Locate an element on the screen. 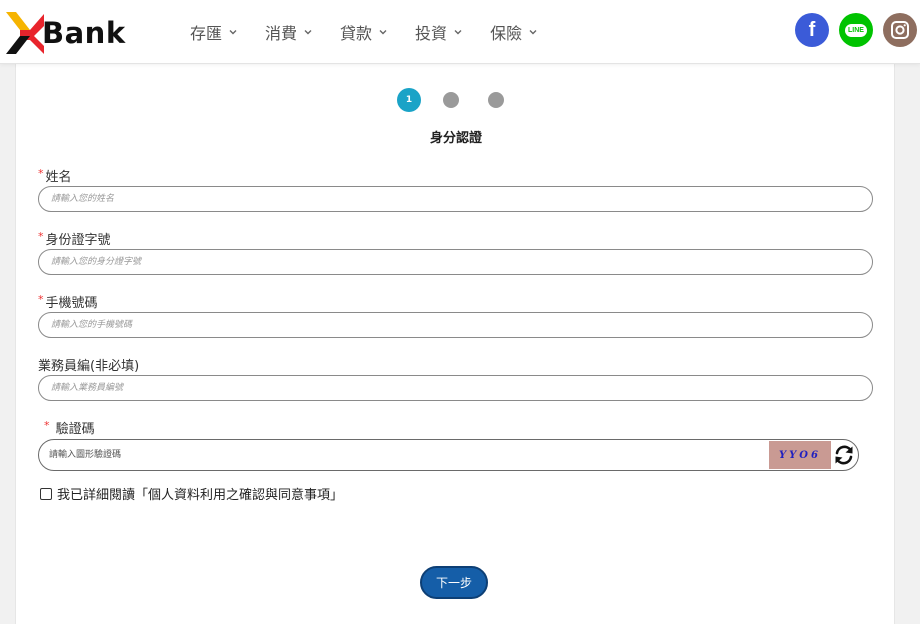 Image resolution: width=920 pixels, height=624 pixels. nav-item-label: 貸款 is located at coordinates (356, 33).